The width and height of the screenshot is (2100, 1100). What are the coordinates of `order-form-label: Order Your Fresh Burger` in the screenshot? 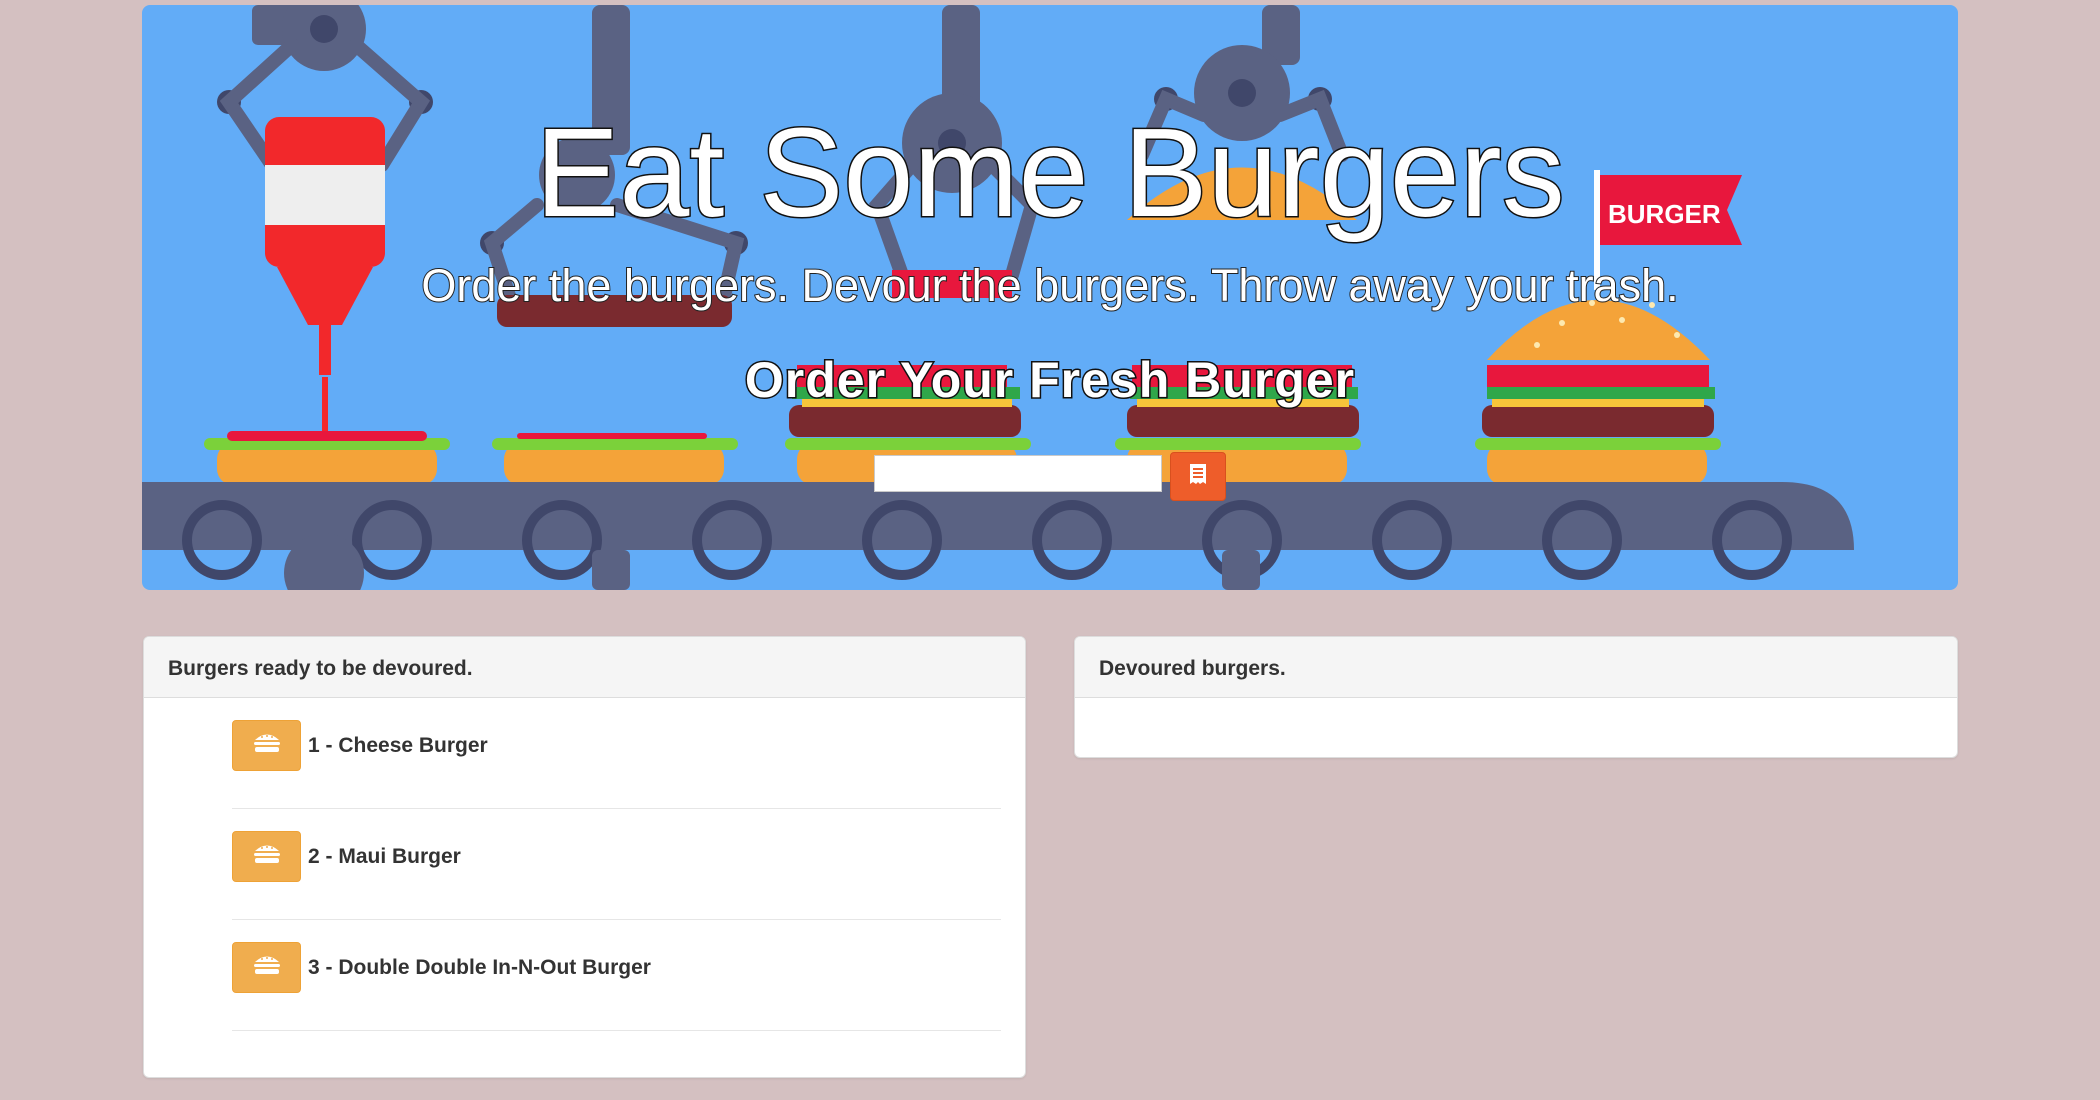 It's located at (1049, 380).